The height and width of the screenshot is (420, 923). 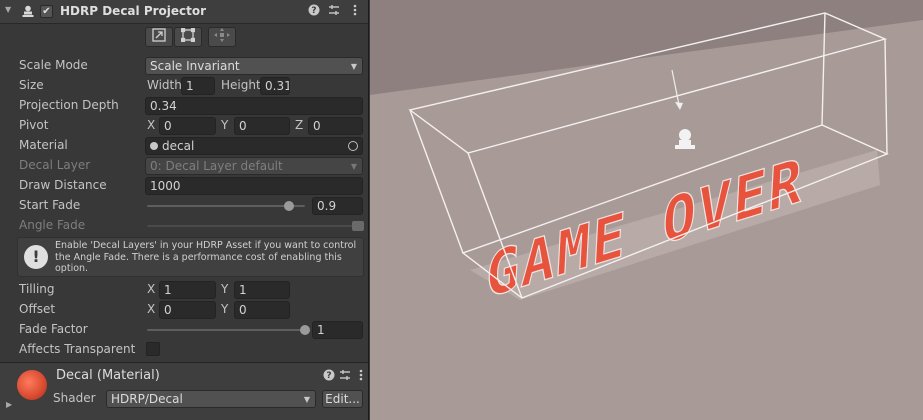 I want to click on angle-fade-row: Angle Fade, so click(x=184, y=226).